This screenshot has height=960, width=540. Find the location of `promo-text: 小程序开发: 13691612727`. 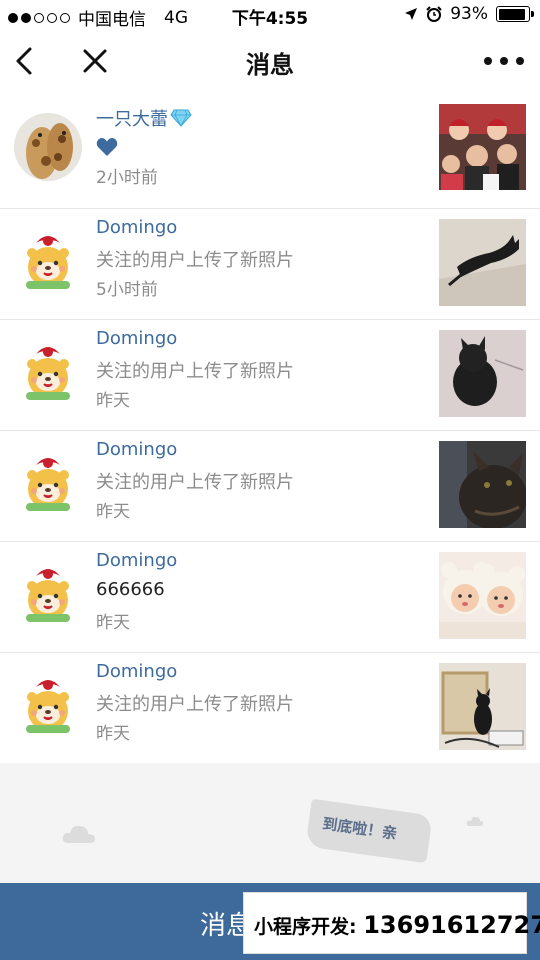

promo-text: 小程序开发: 13691612727 is located at coordinates (397, 925).